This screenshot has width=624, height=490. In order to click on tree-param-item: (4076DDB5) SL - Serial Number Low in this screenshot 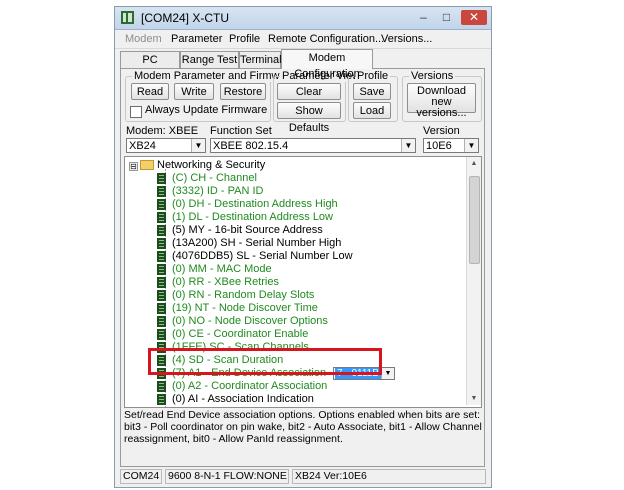, I will do `click(307, 256)`.